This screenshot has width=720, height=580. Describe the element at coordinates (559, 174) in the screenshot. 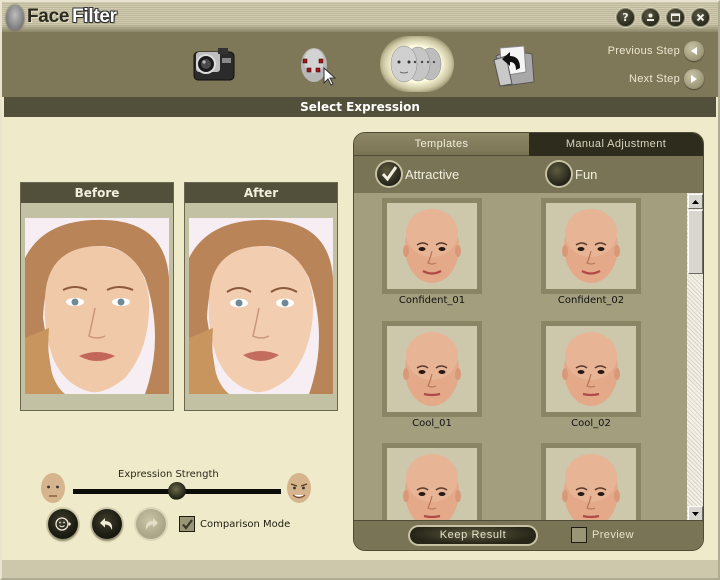

I see `radio-unchecked-icon` at that location.